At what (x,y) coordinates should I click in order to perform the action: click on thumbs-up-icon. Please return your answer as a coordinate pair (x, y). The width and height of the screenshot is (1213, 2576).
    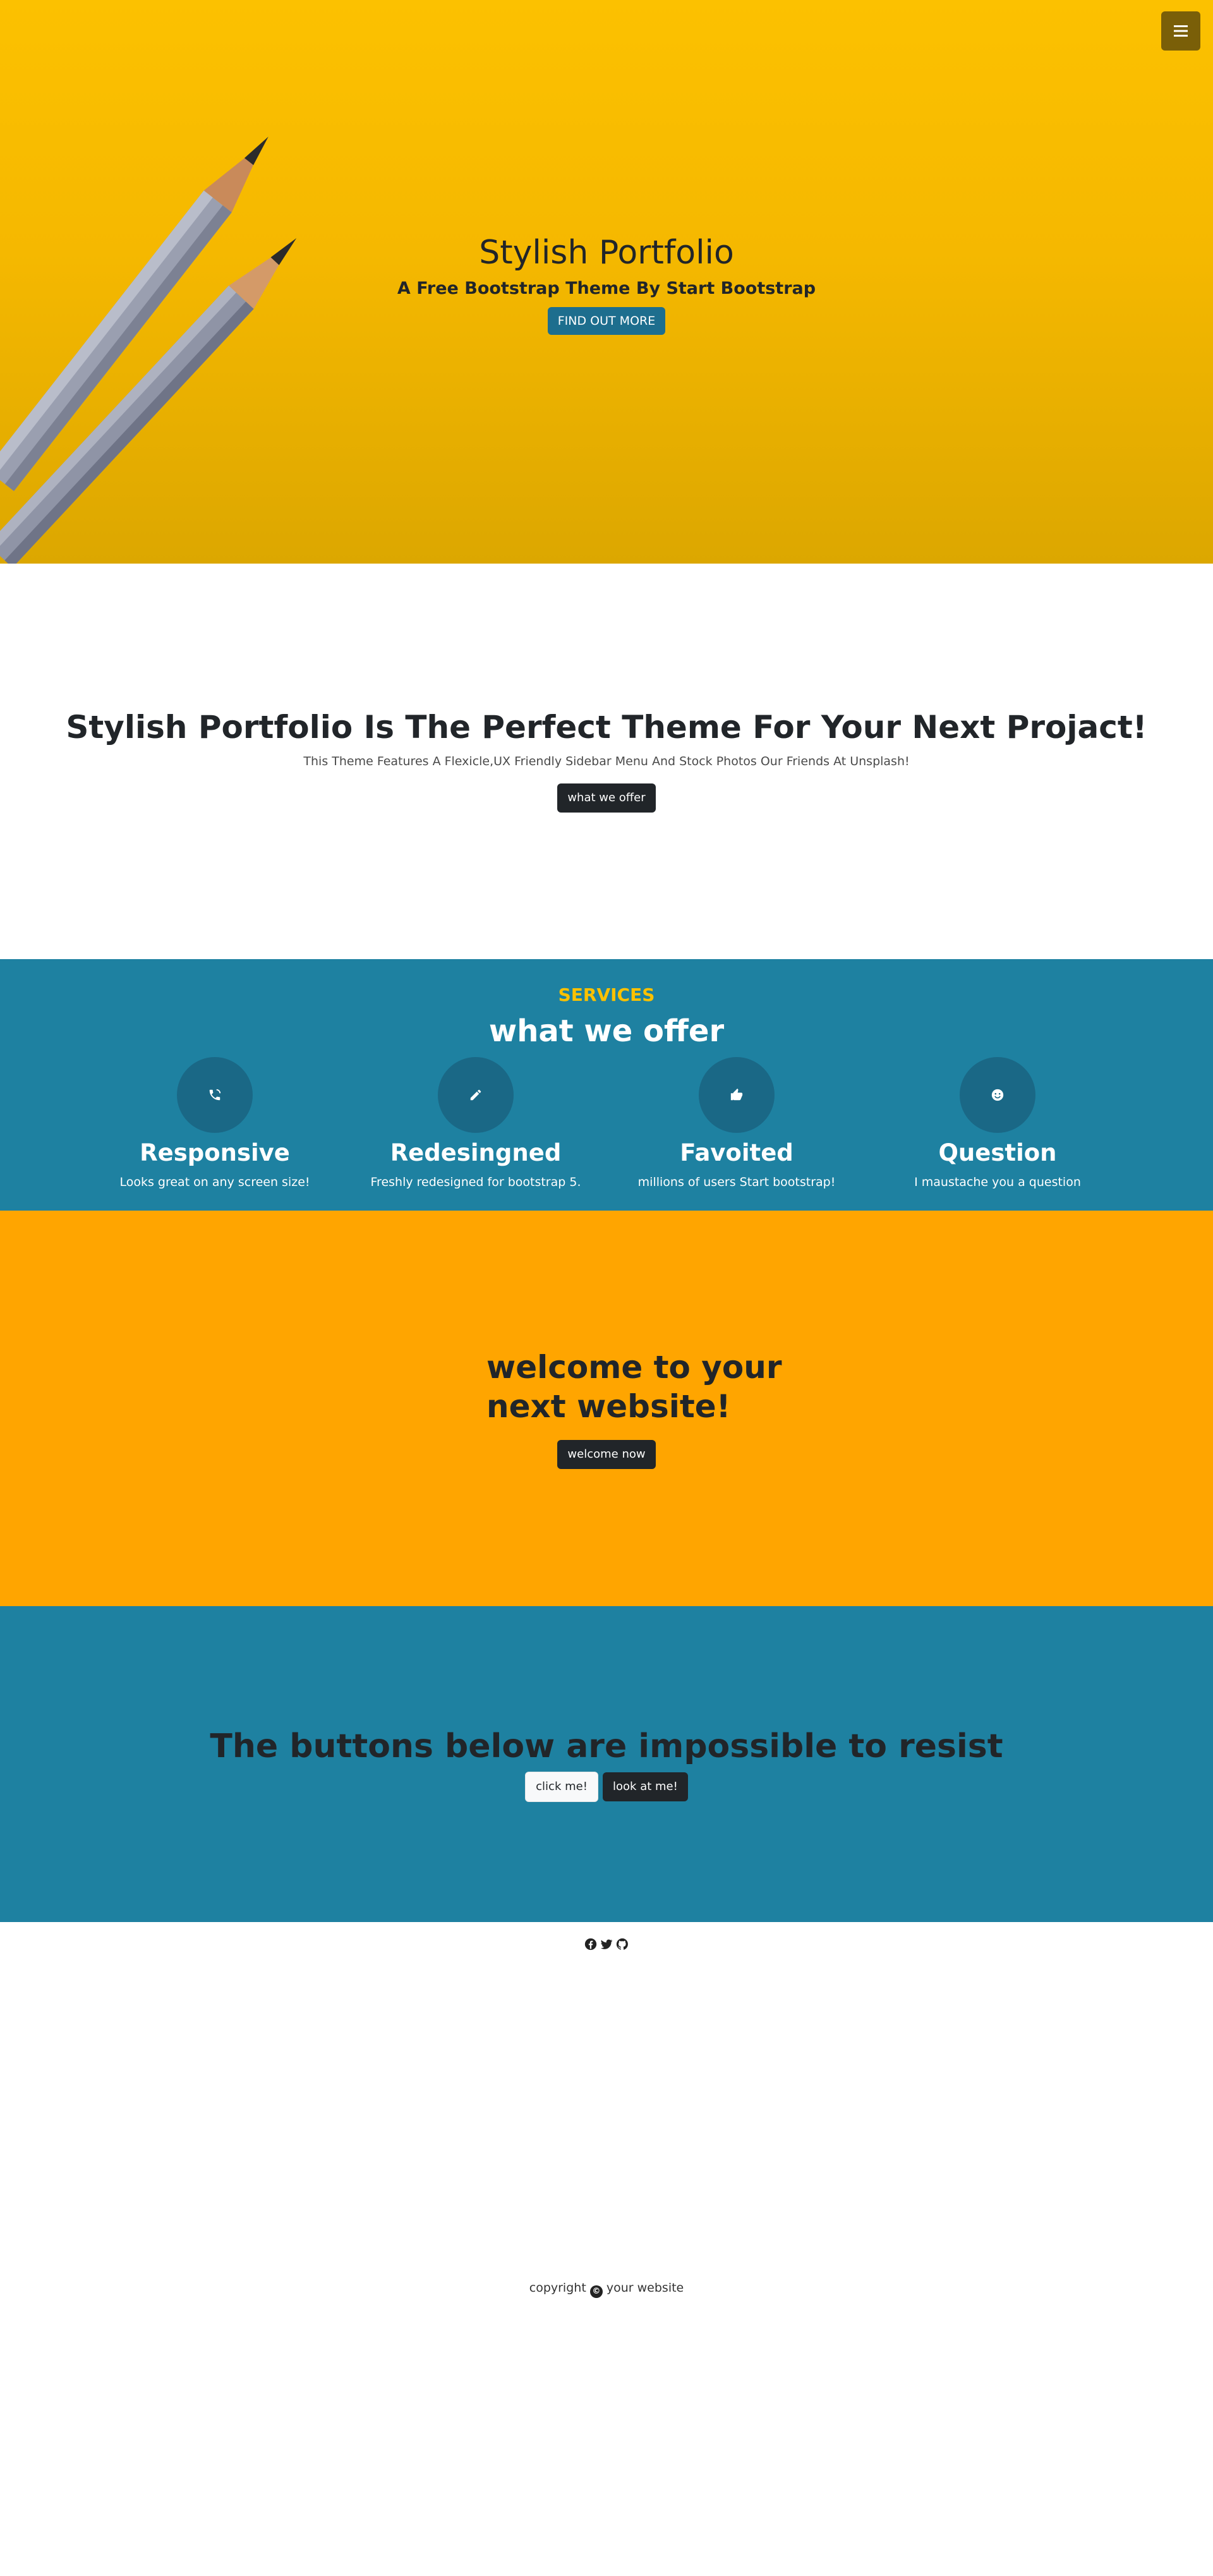
    Looking at the image, I should click on (736, 1094).